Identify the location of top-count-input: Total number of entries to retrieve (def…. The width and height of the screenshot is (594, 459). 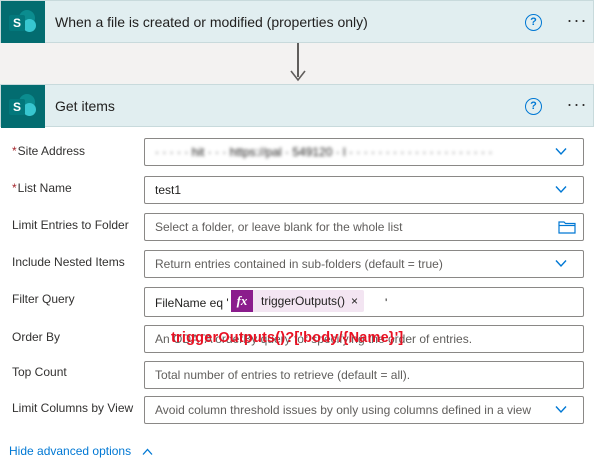
(364, 375).